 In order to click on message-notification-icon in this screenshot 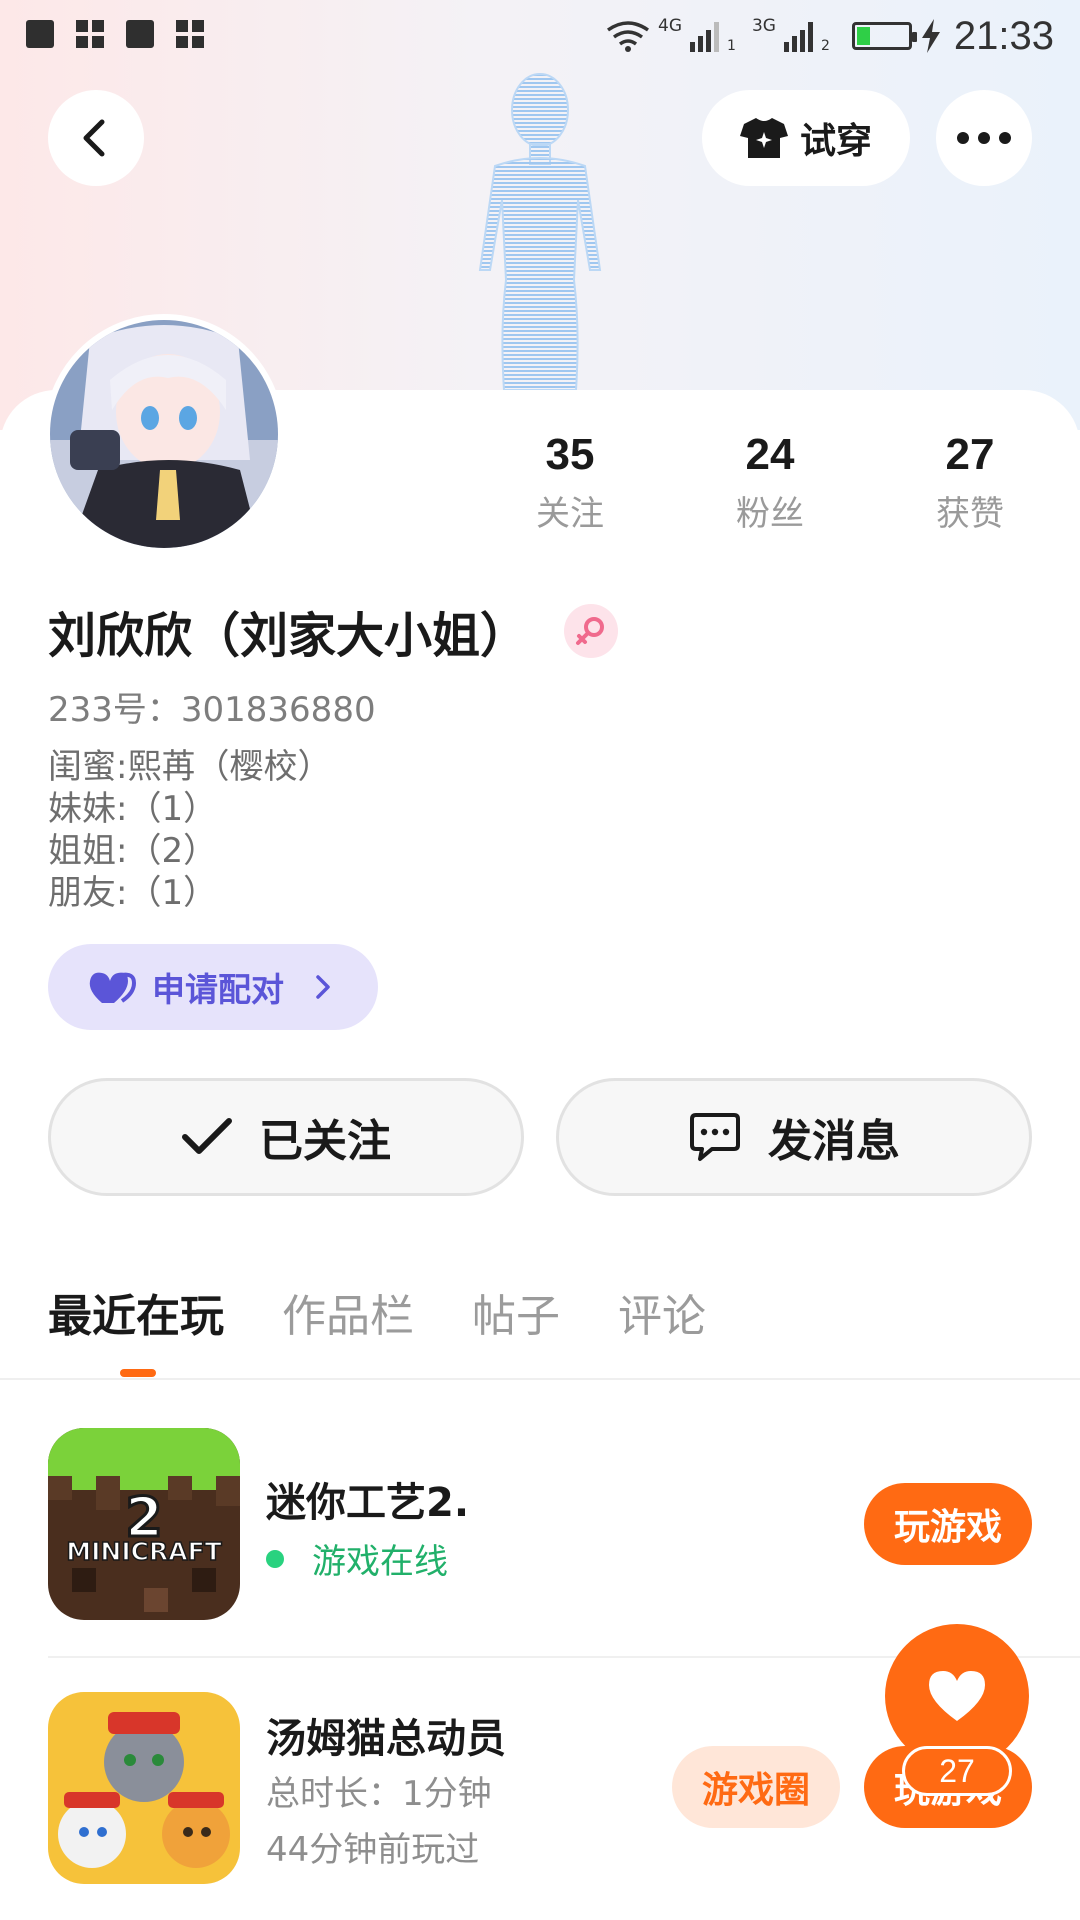, I will do `click(40, 34)`.